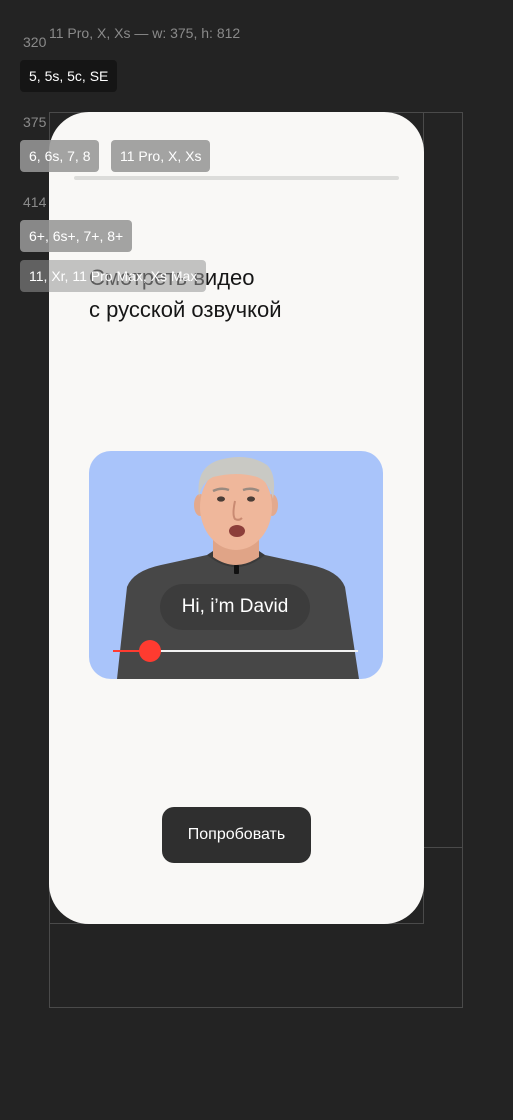 This screenshot has height=1120, width=513. Describe the element at coordinates (76, 236) in the screenshot. I see `device-chip-iphone-plus: 6+, 6s+, 7+, 8+` at that location.